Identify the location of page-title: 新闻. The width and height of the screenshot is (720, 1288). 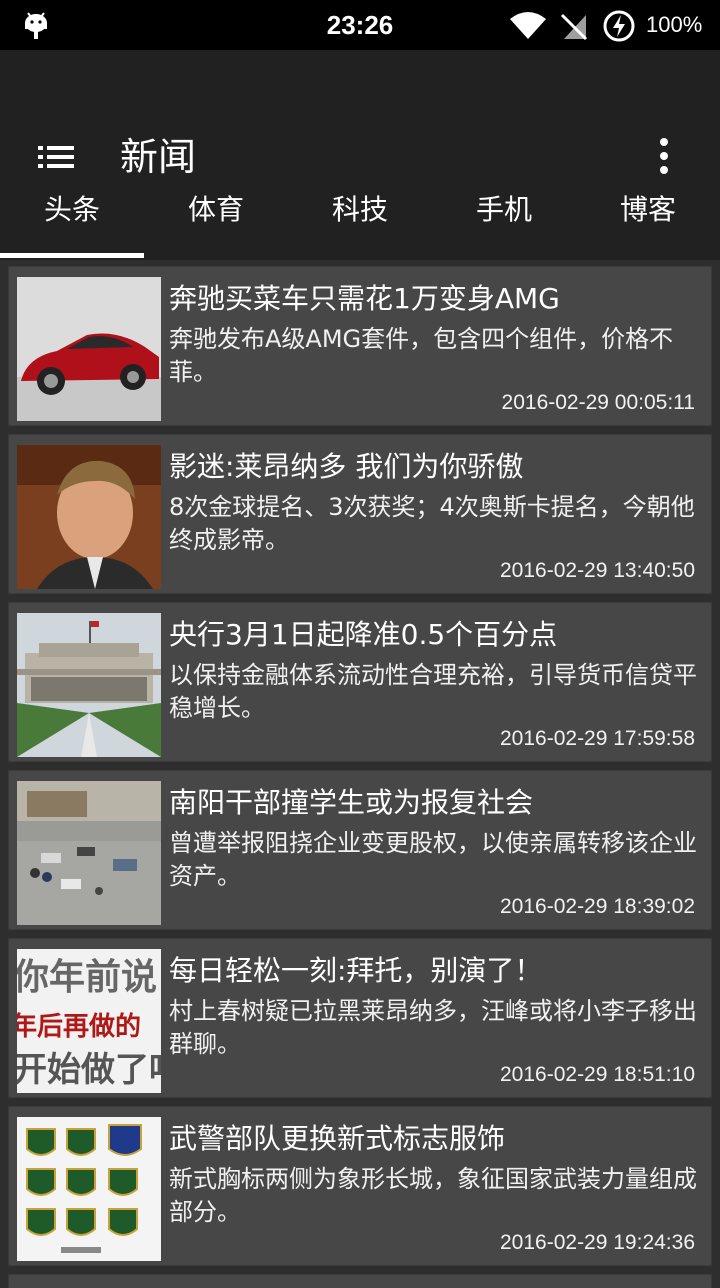
(158, 157).